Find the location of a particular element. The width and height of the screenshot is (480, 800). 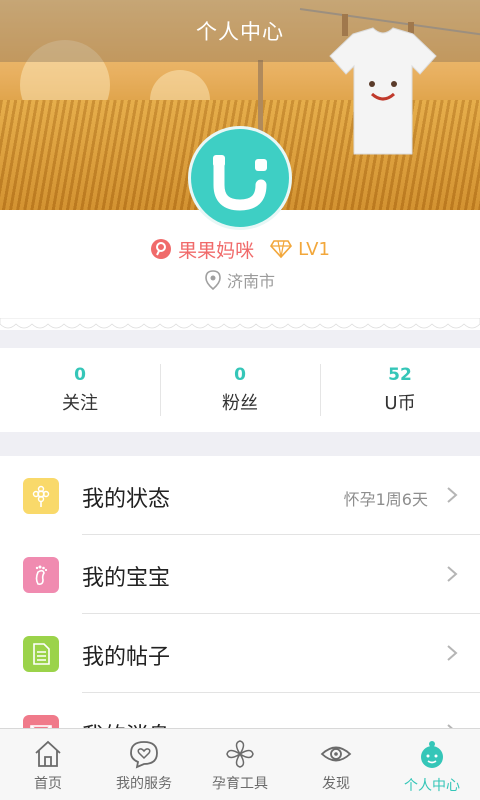

nickname: 果果妈咪 is located at coordinates (216, 250).